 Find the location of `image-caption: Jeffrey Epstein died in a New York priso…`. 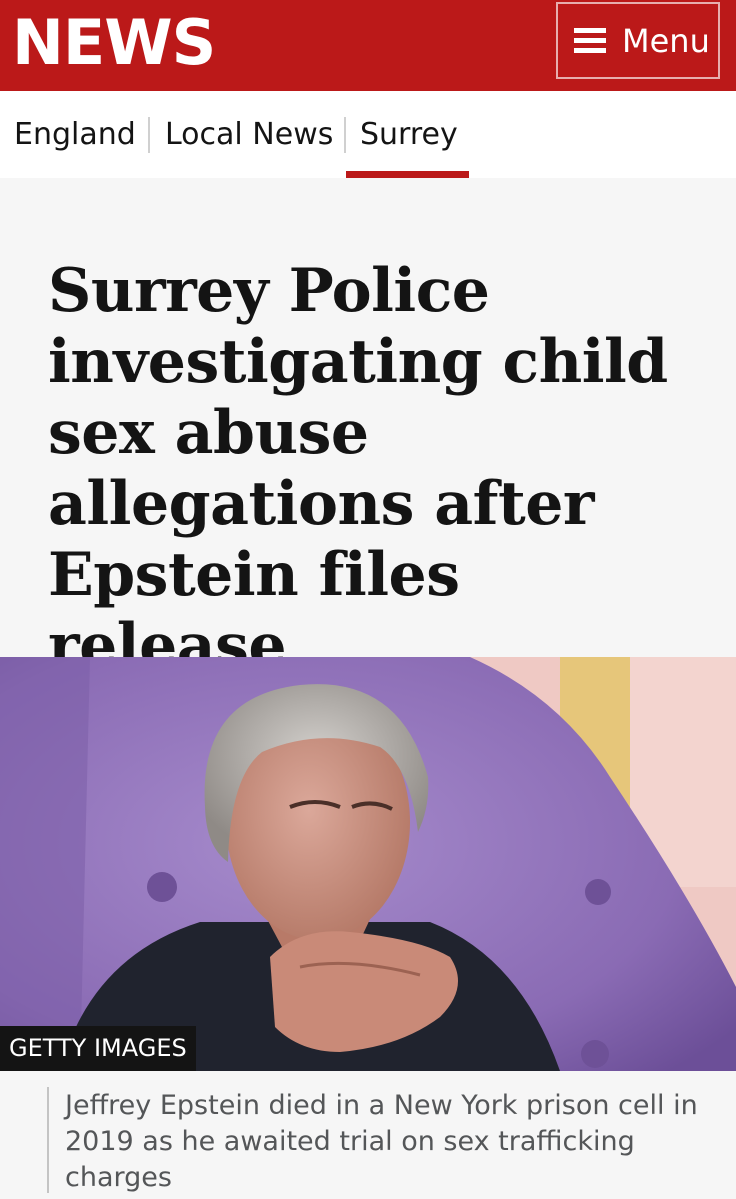

image-caption: Jeffrey Epstein died in a New York priso… is located at coordinates (381, 1141).